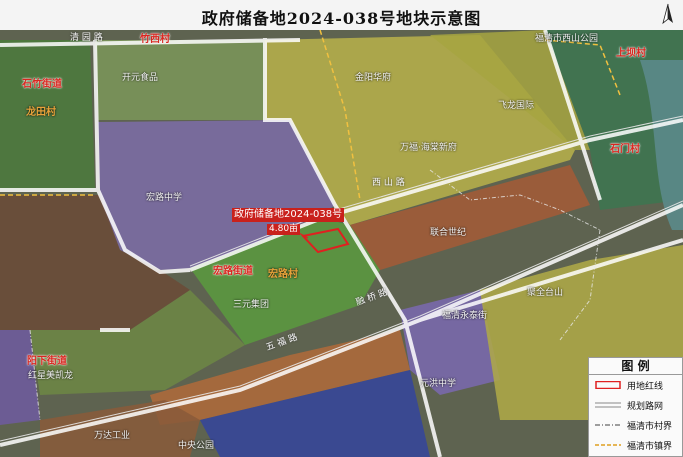 Image resolution: width=683 pixels, height=457 pixels. I want to click on place-label-red-building: 红星美凯龙, so click(51, 376).